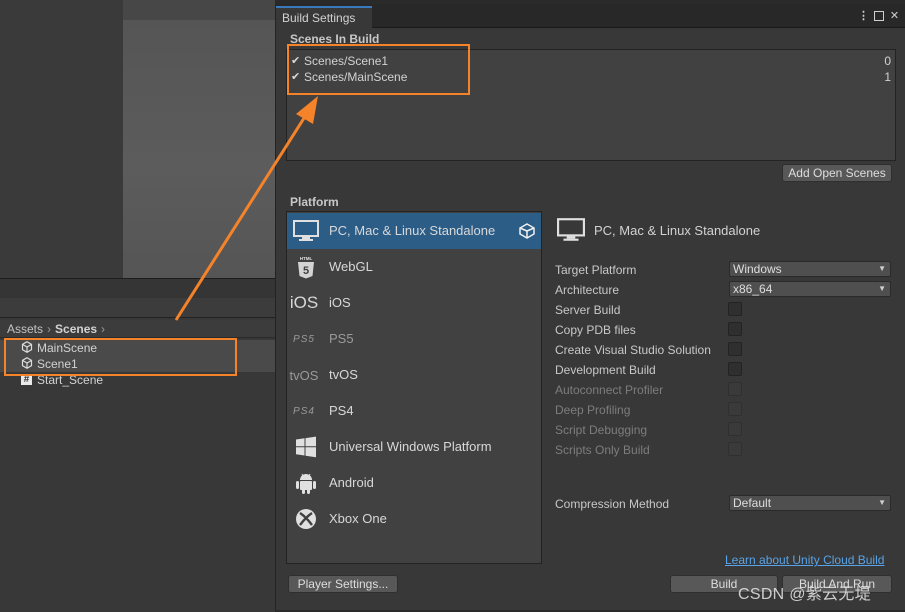 The image size is (905, 612). What do you see at coordinates (378, 69) in the screenshot?
I see `highlight-box-scenes` at bounding box center [378, 69].